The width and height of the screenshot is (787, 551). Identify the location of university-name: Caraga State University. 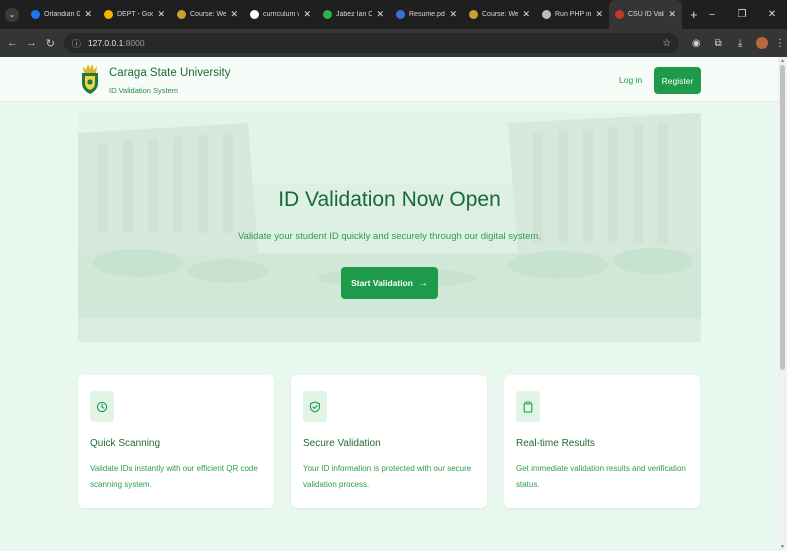
(170, 73).